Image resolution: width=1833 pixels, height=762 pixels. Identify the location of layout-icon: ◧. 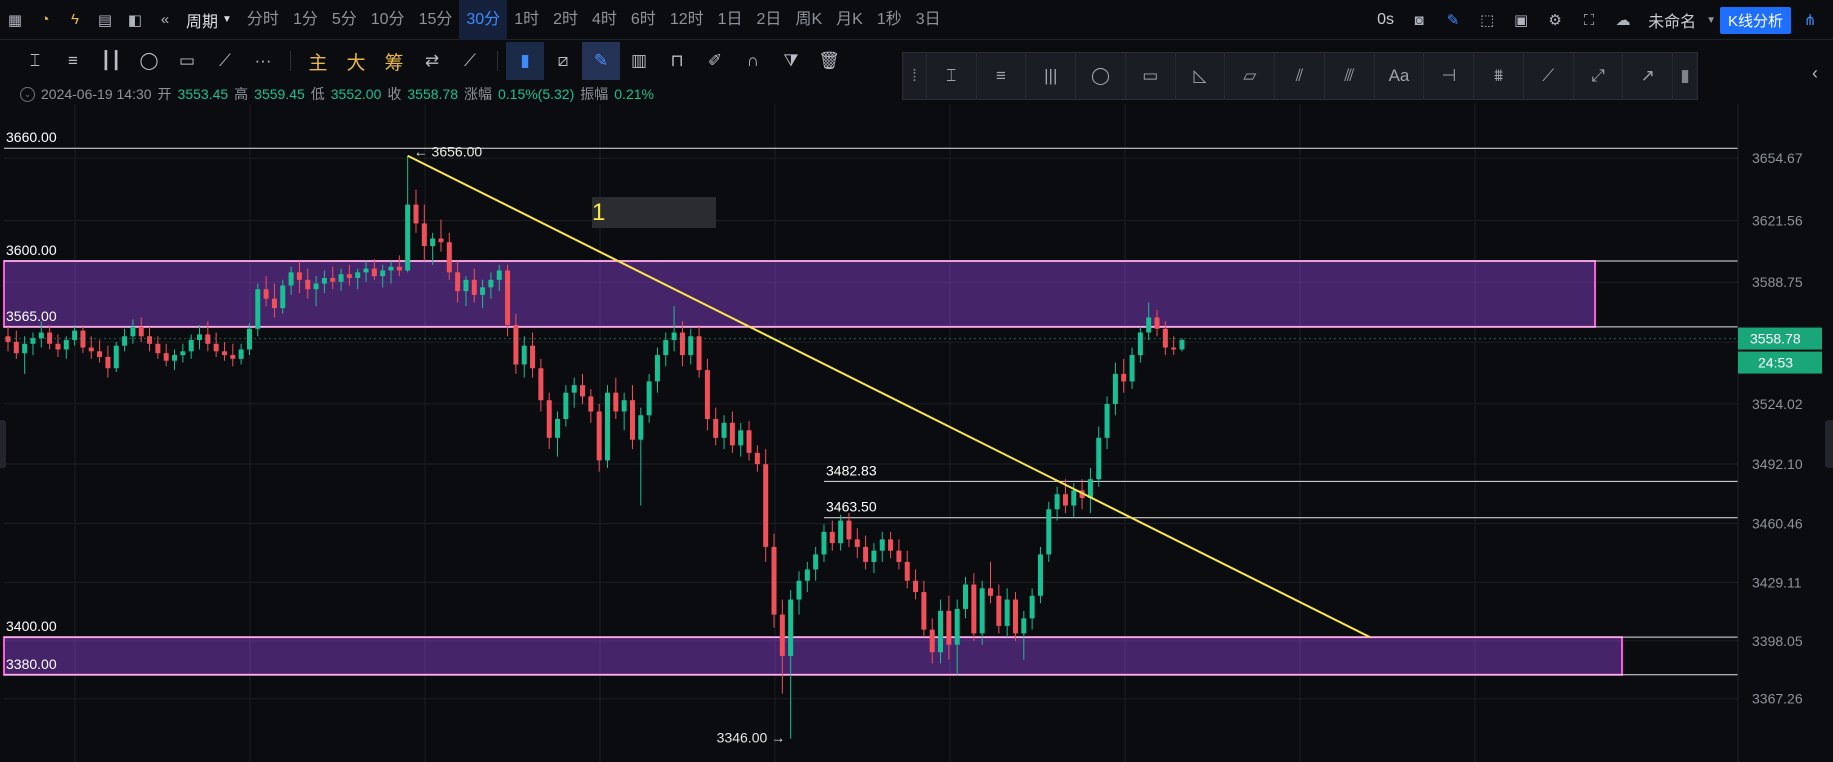
(135, 20).